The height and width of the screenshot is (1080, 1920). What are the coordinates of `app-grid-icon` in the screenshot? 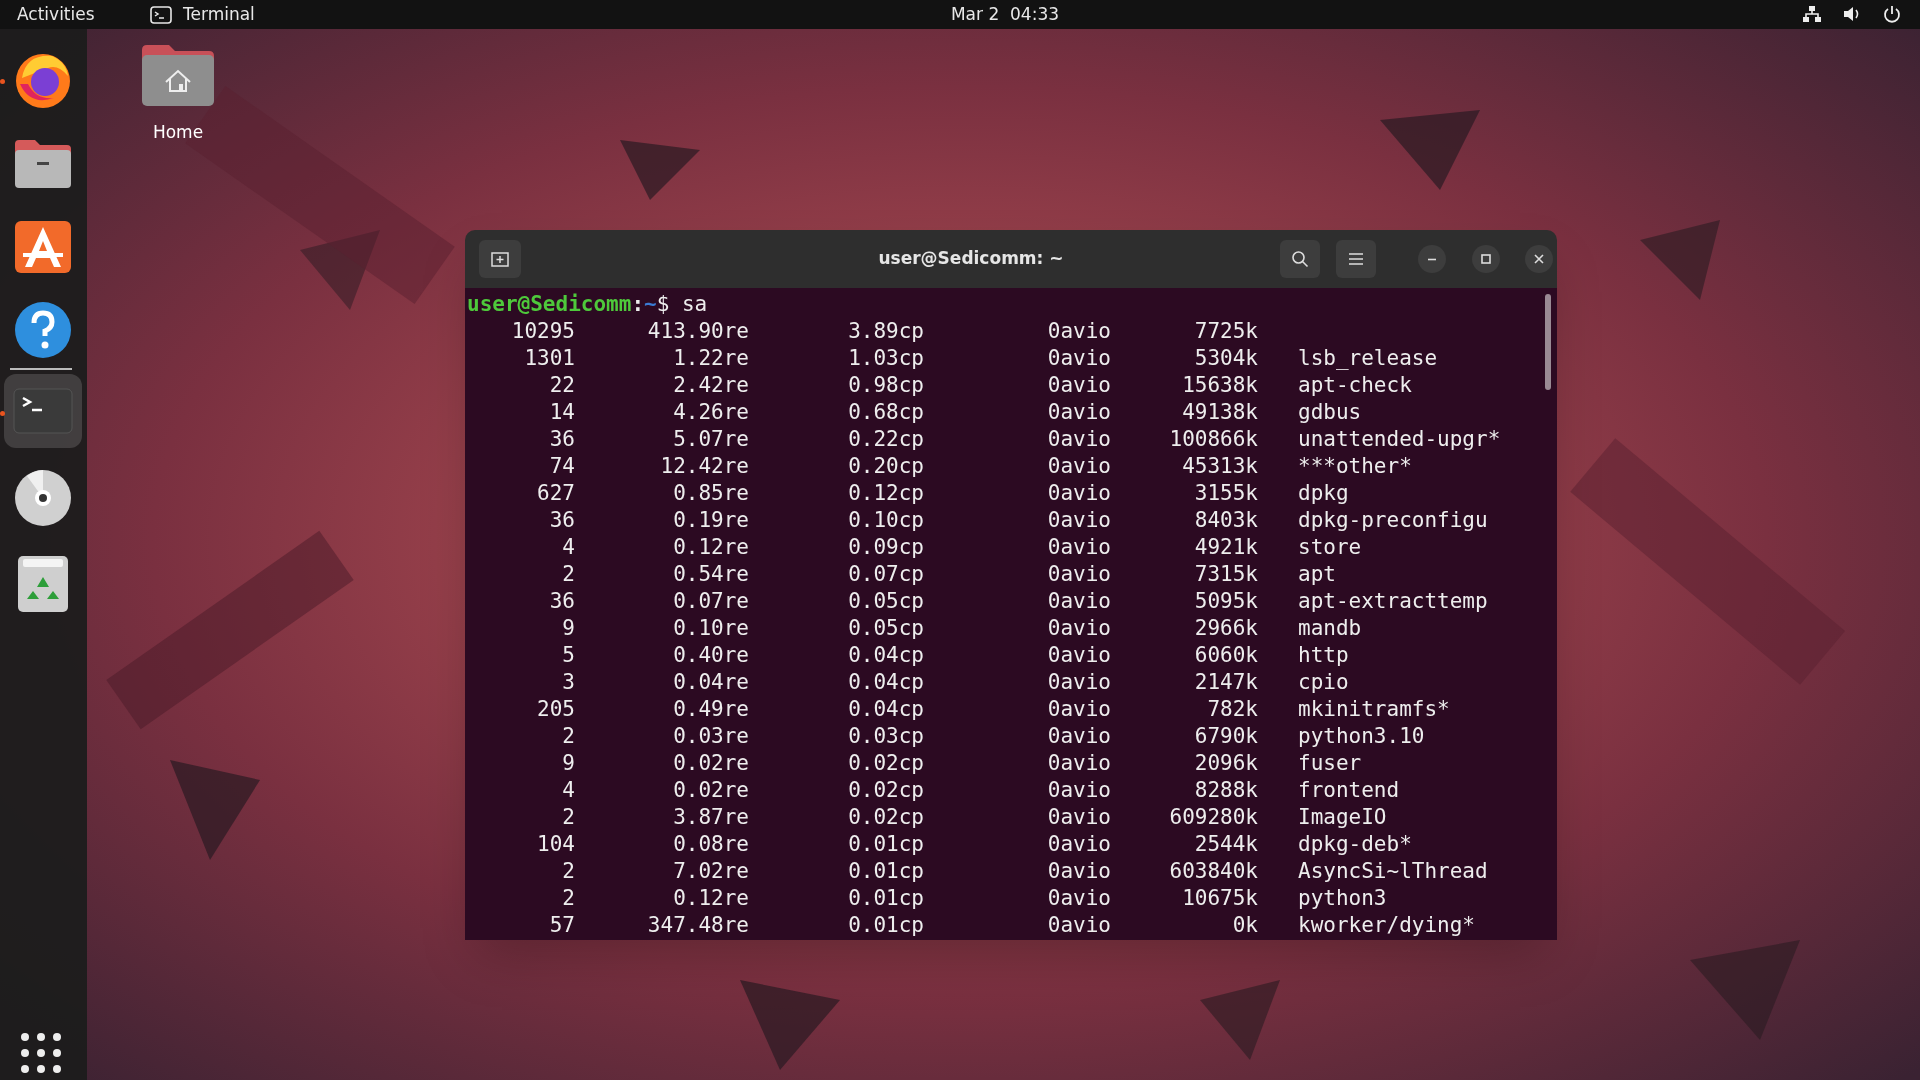 It's located at (41, 1053).